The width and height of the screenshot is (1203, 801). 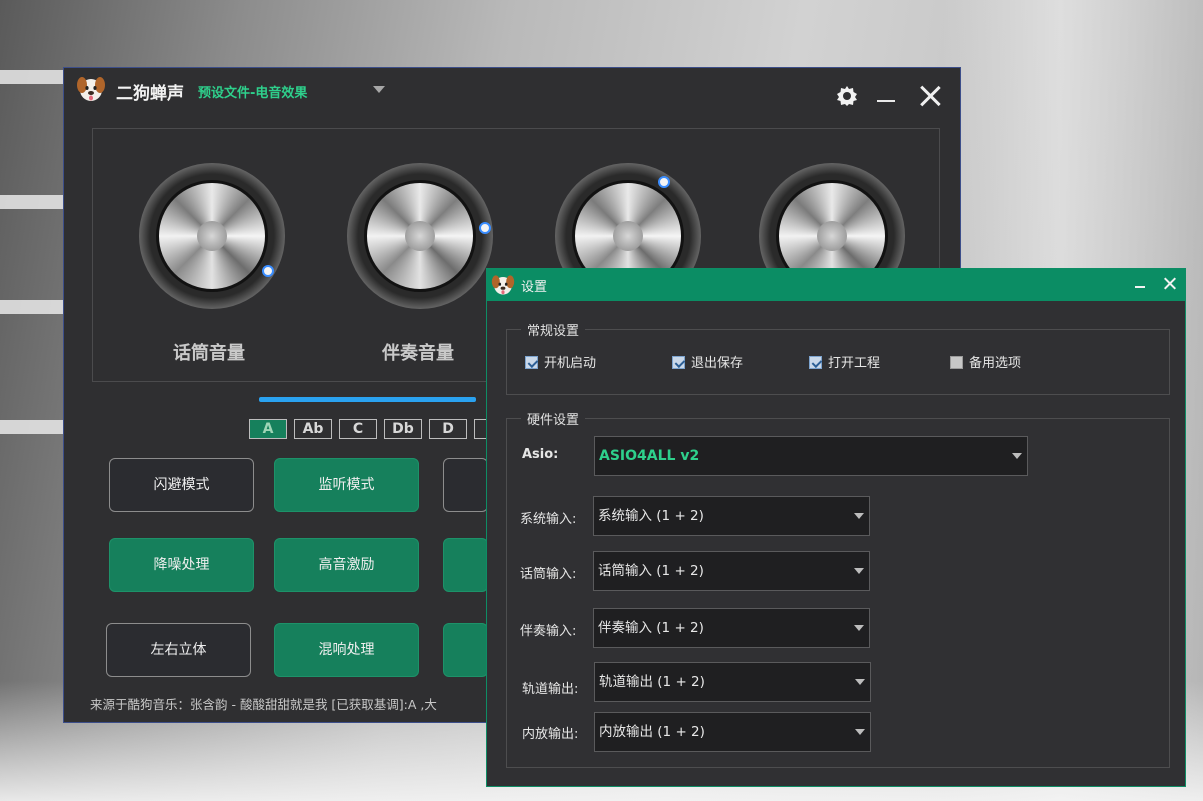 What do you see at coordinates (534, 287) in the screenshot?
I see `dialog-title: 设置` at bounding box center [534, 287].